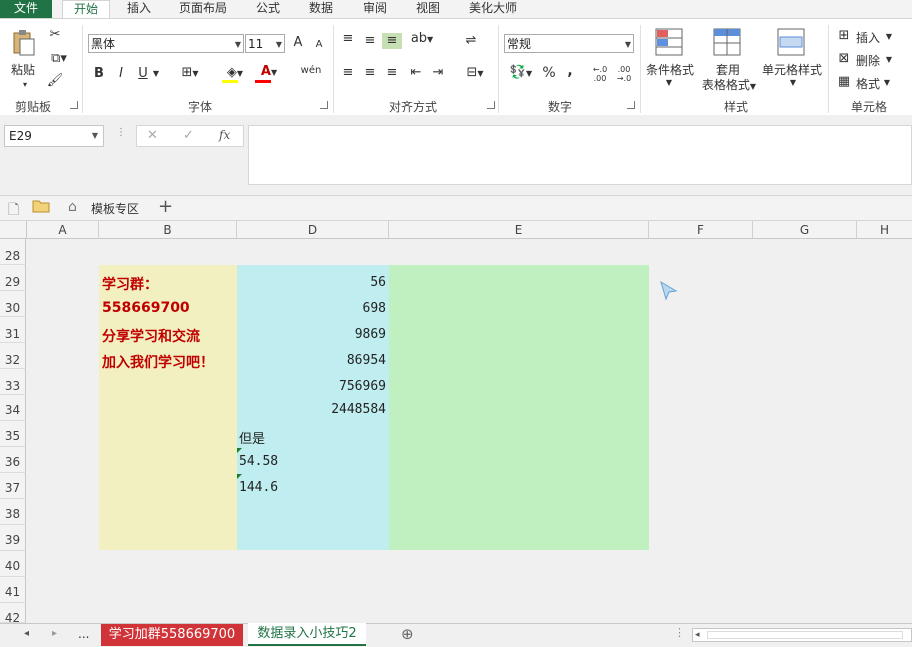 Image resolution: width=912 pixels, height=647 pixels. I want to click on number-format-select: 常规 ▼, so click(569, 43).